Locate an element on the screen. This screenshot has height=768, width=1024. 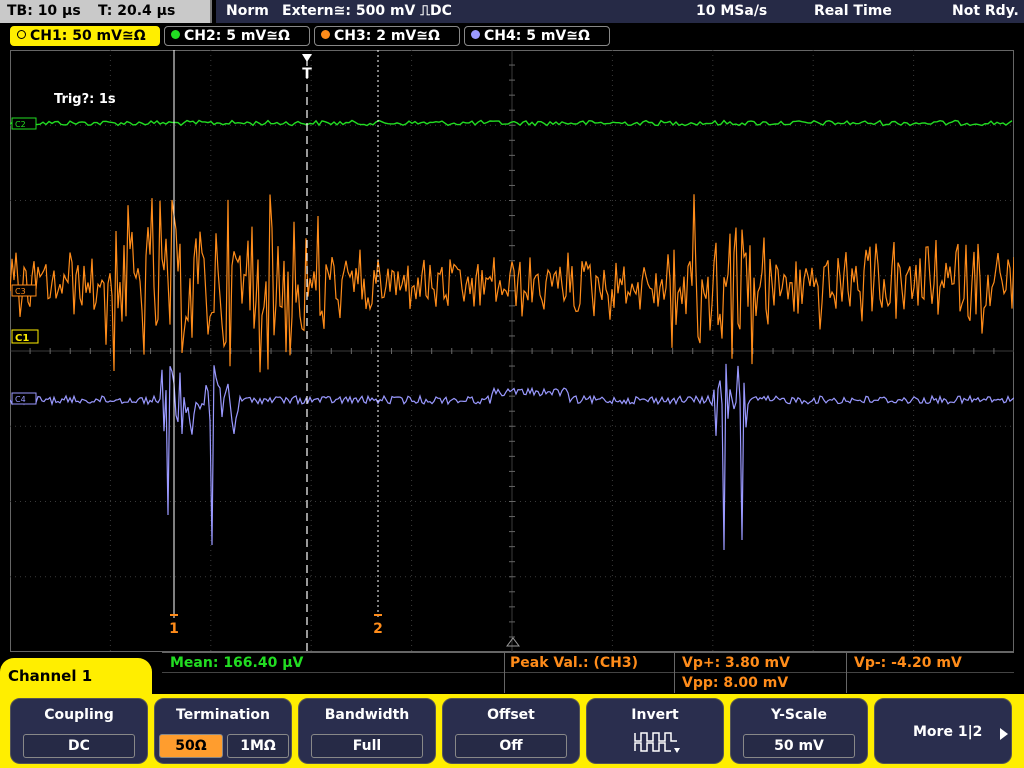
bandwidth-value: Full is located at coordinates (367, 746).